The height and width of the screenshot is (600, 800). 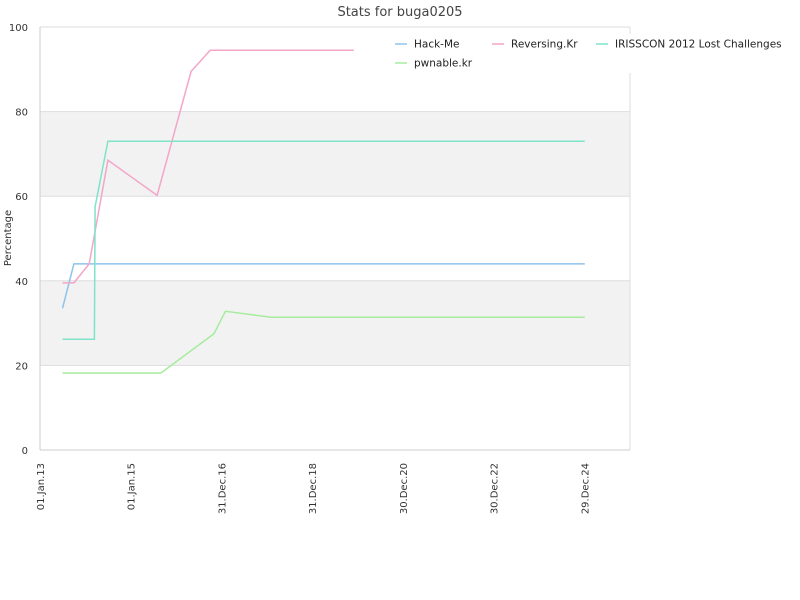 What do you see at coordinates (41, 486) in the screenshot?
I see `x-tick-label: 01.Jan.13` at bounding box center [41, 486].